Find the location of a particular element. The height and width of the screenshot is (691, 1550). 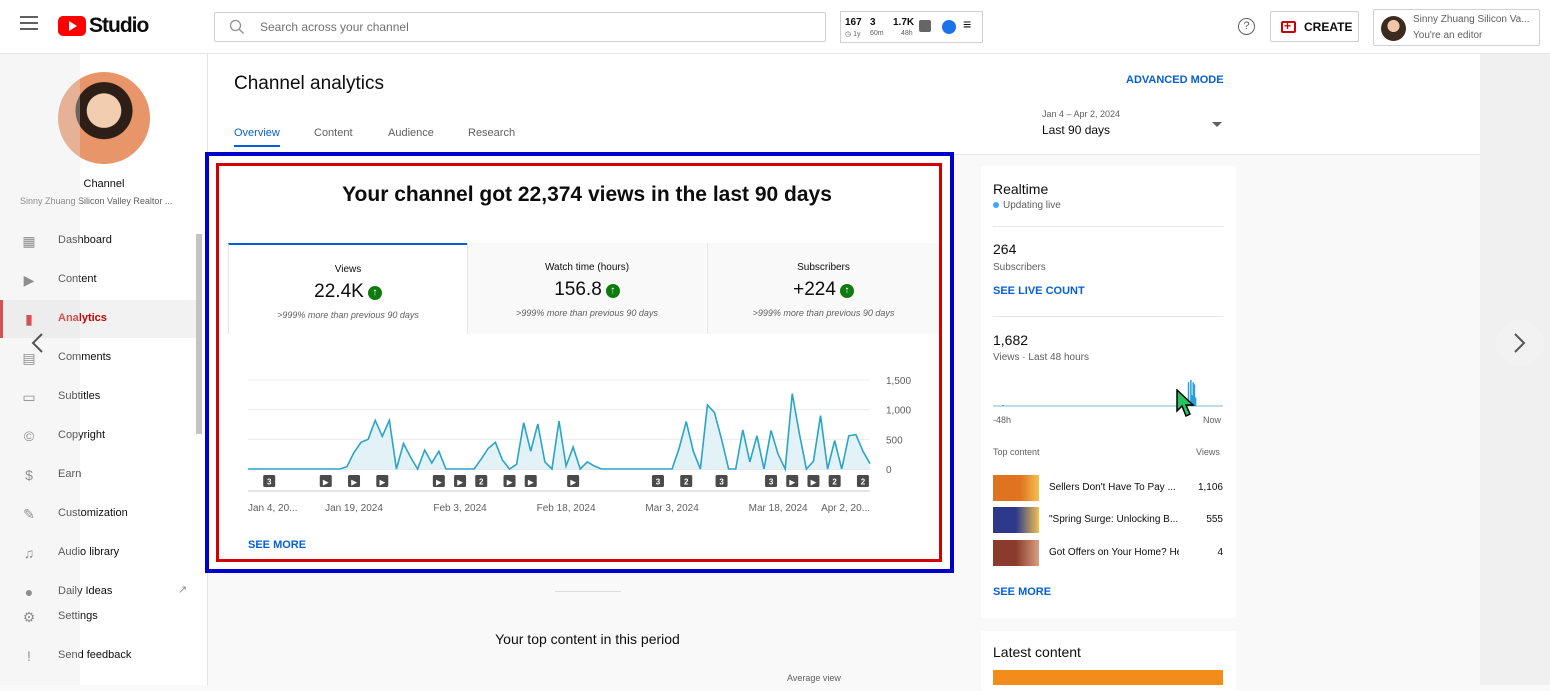

extension-widget: 167 ◷ 1y 3 60m 1.7K 48h ≡ is located at coordinates (911, 27).